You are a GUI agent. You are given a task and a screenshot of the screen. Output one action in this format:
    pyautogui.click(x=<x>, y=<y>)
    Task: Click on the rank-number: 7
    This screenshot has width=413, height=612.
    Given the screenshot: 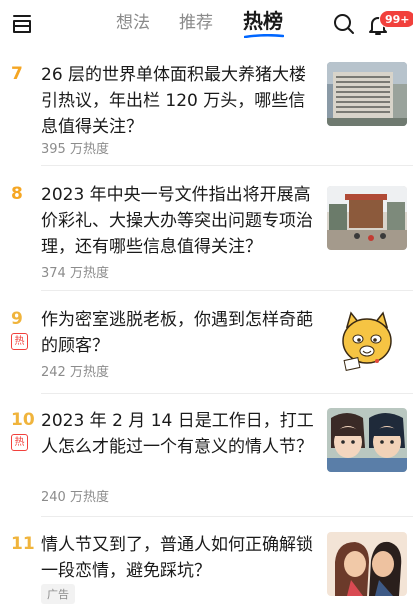 What is the action you would take?
    pyautogui.click(x=17, y=74)
    